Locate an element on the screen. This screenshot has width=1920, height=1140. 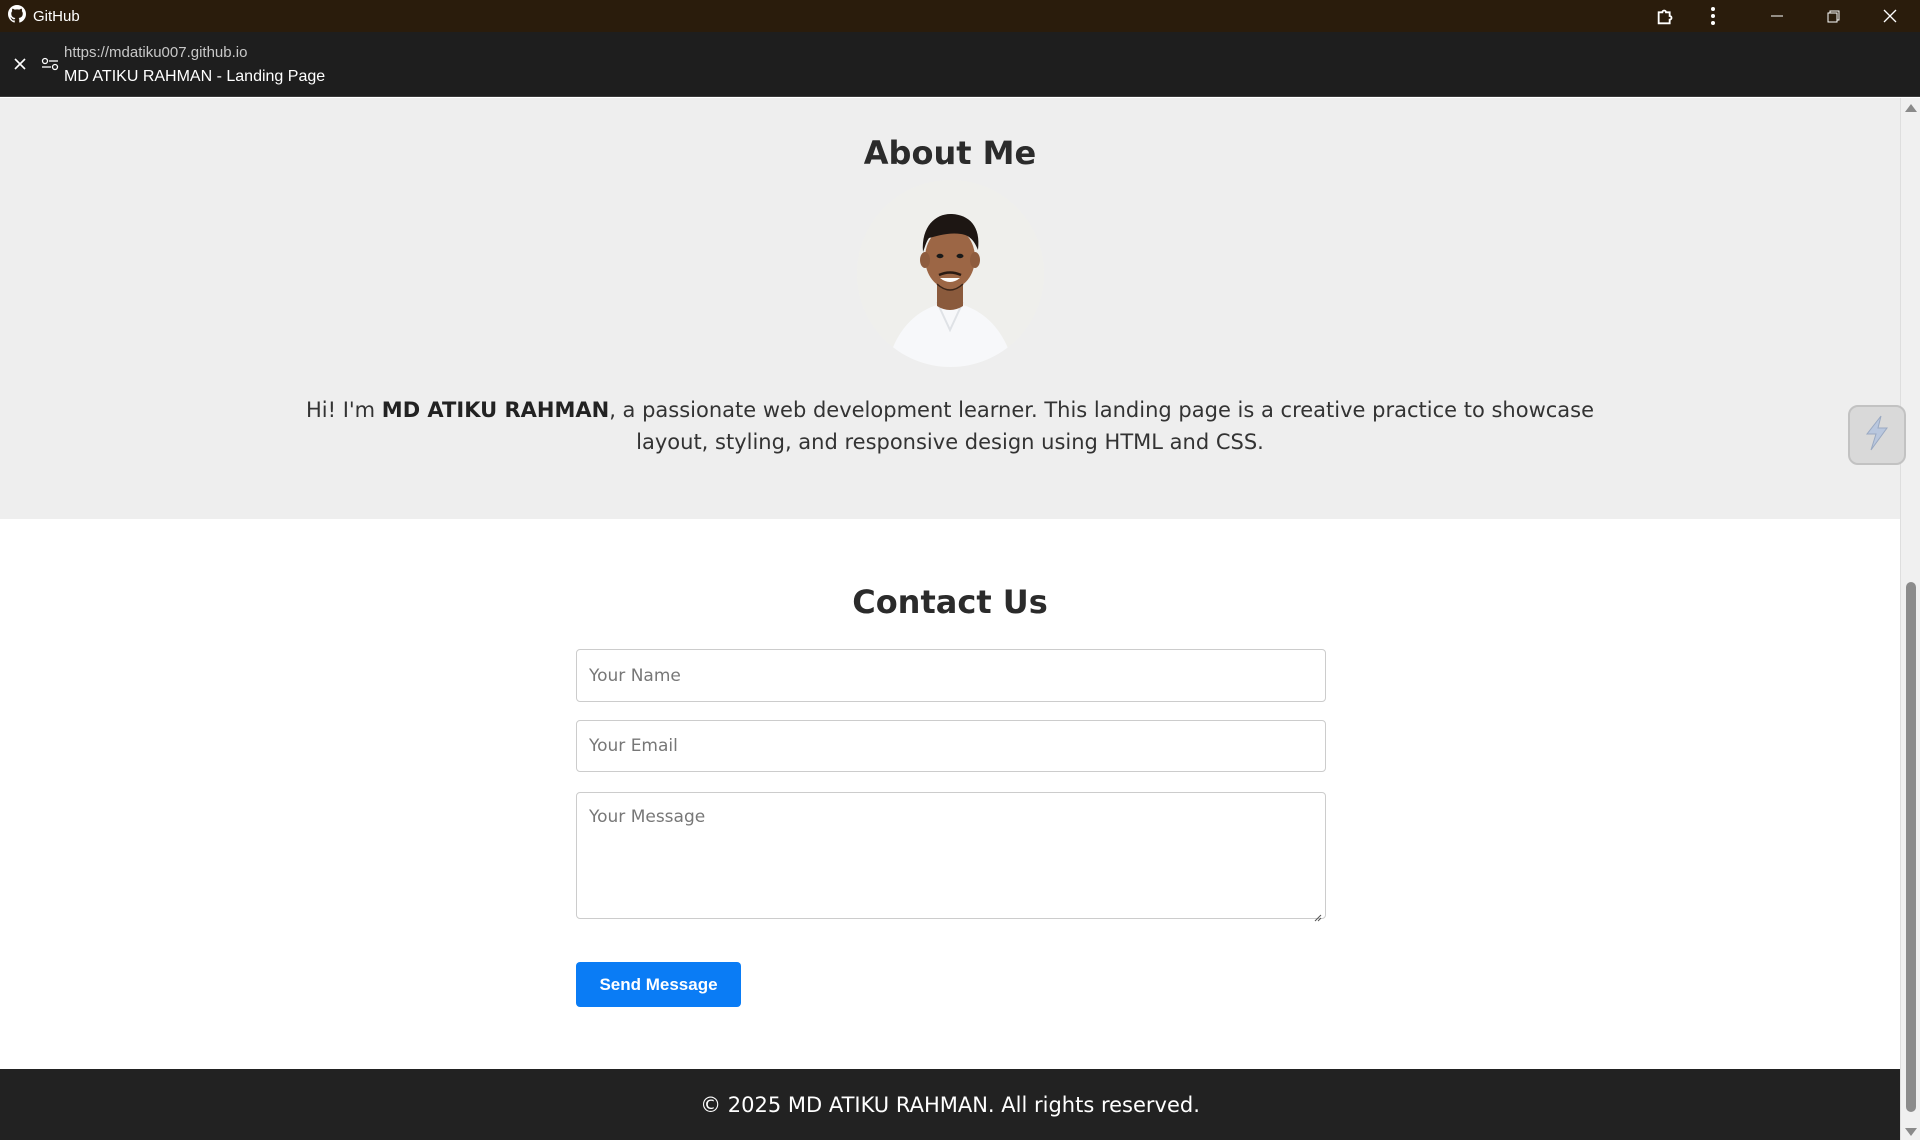
window-titlebar: GitHub is located at coordinates (960, 16).